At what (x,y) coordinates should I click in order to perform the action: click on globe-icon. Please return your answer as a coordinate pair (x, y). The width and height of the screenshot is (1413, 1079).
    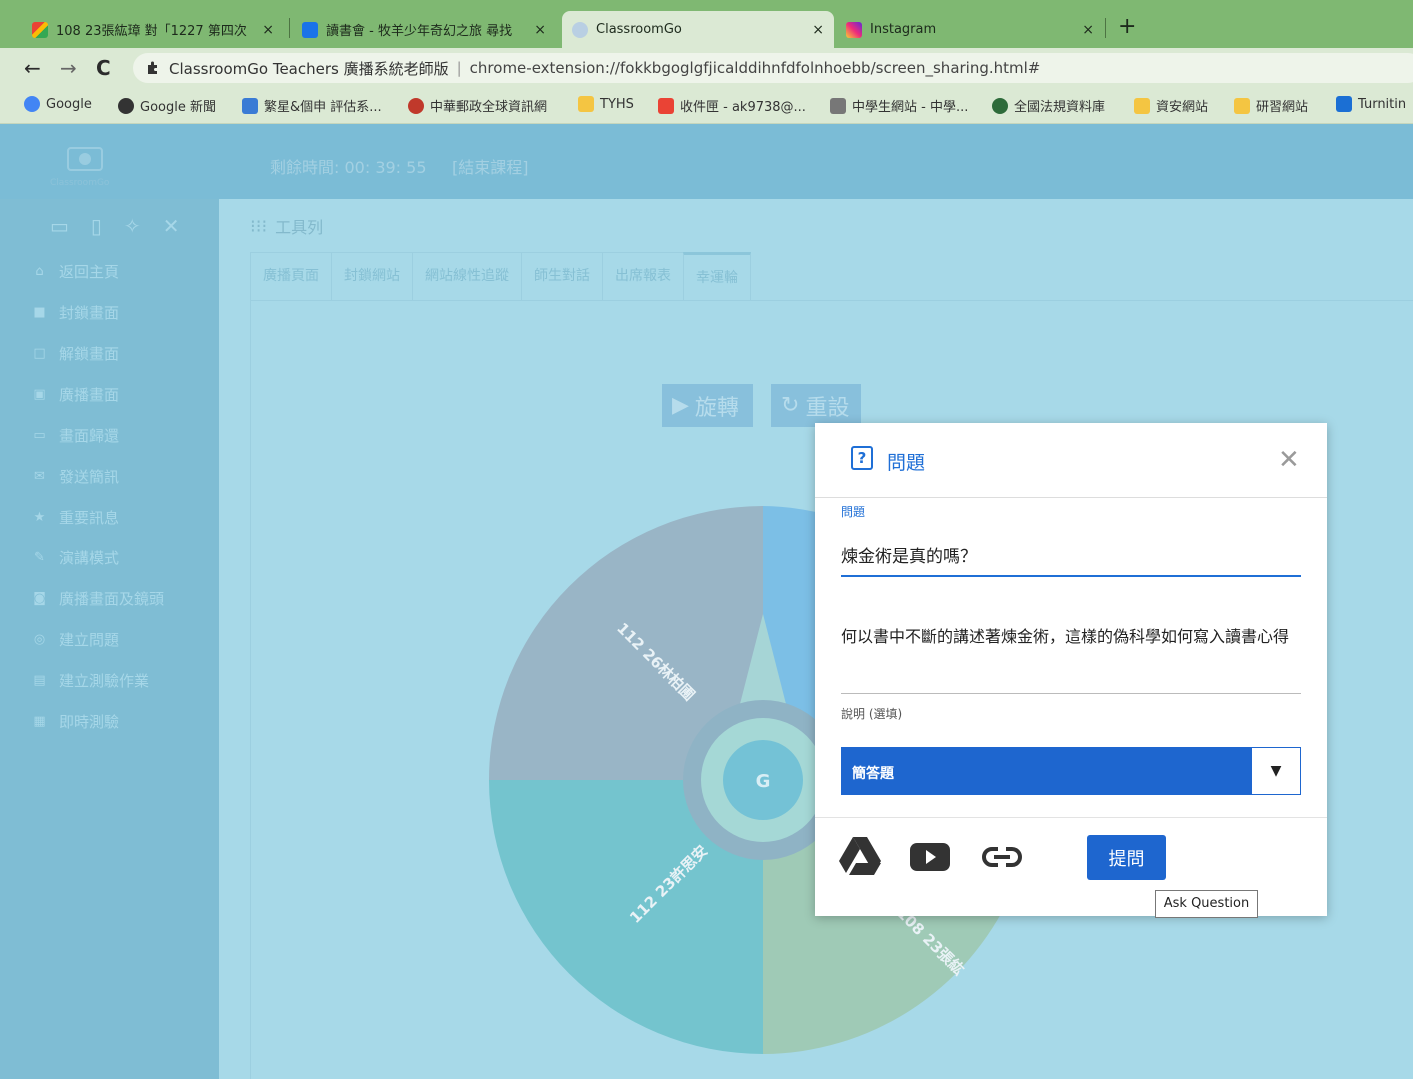
    Looking at the image, I should click on (126, 105).